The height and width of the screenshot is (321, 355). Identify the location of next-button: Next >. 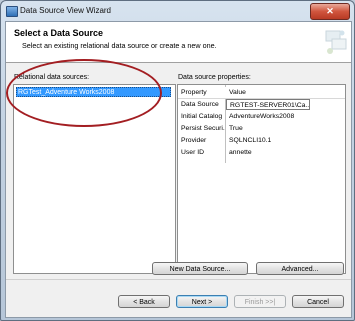
(202, 301).